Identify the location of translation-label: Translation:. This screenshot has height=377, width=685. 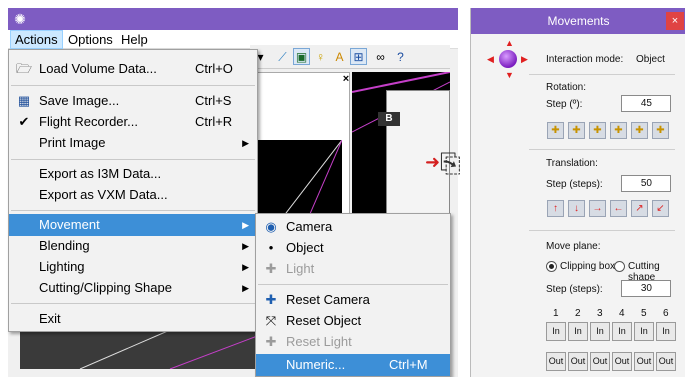
(572, 163).